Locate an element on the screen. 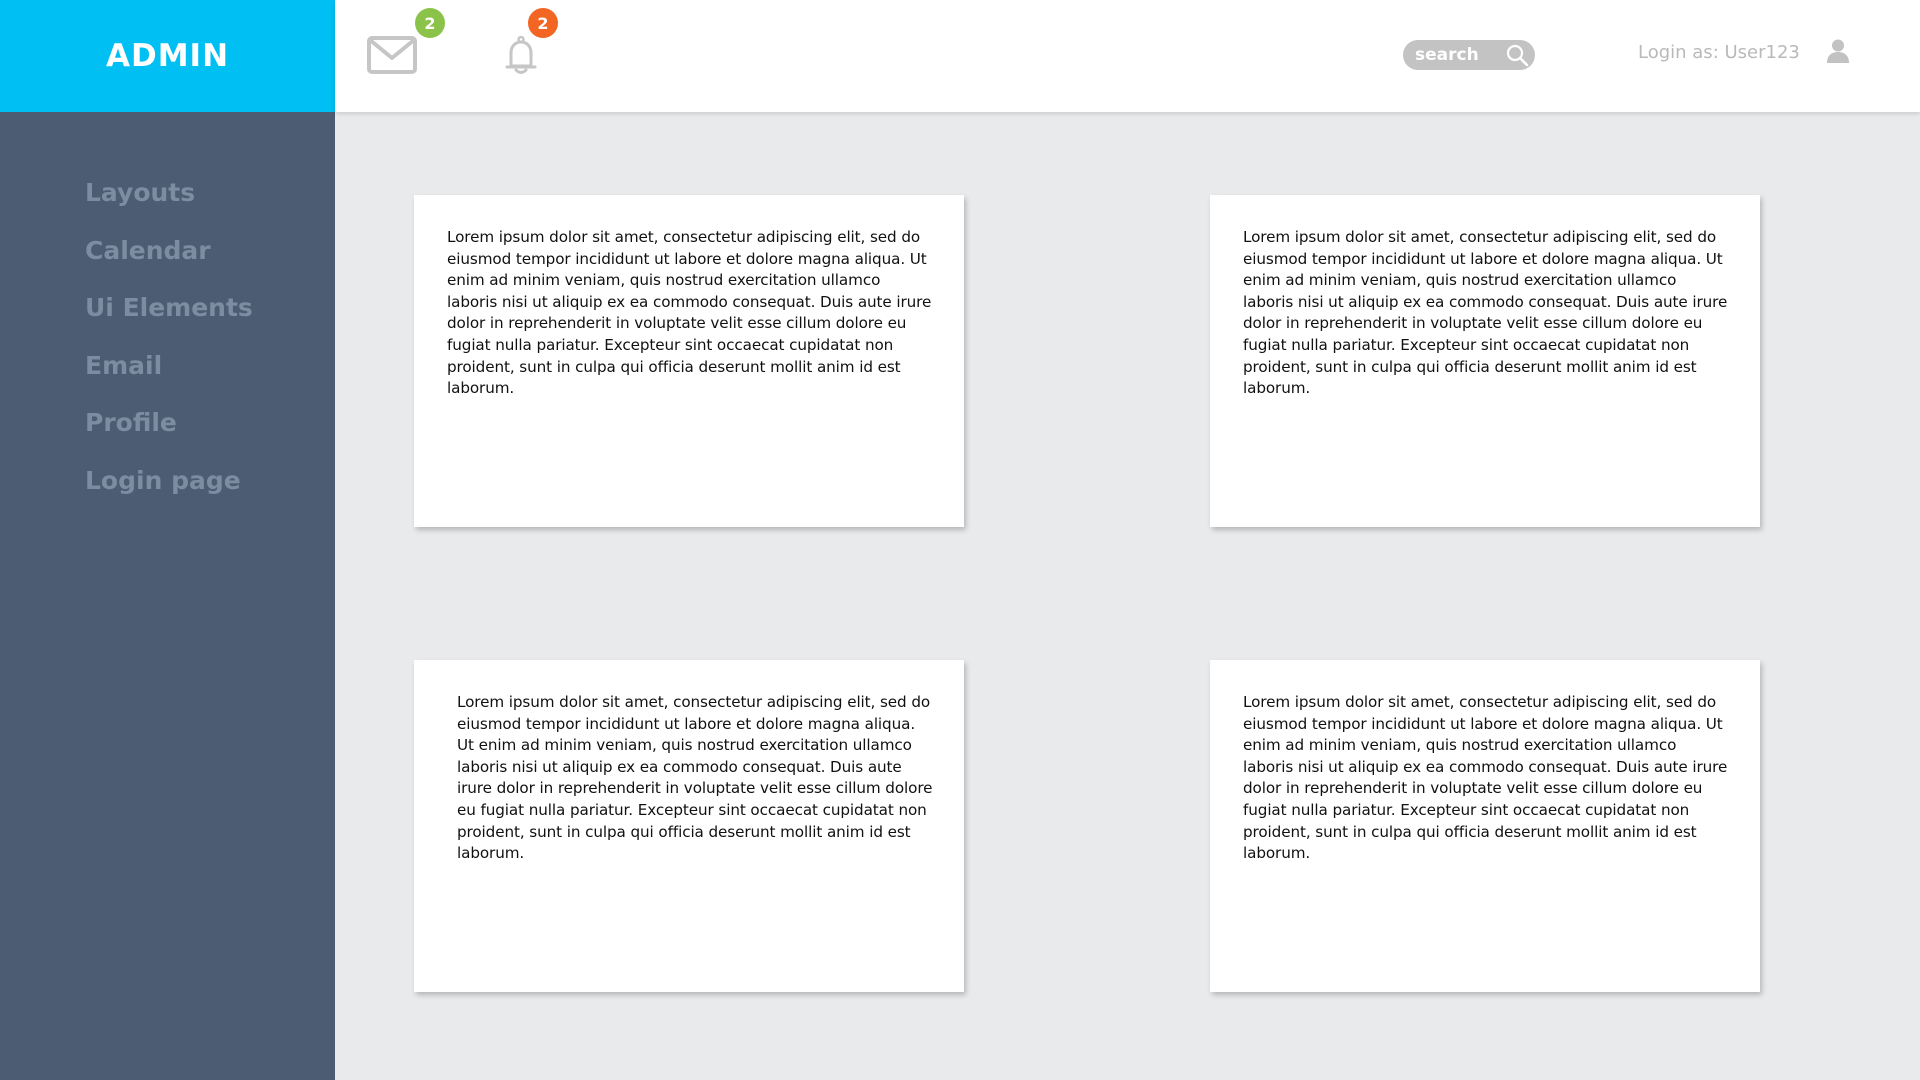 The image size is (1920, 1080). sidebar-item-calendar: Calendar is located at coordinates (169, 251).